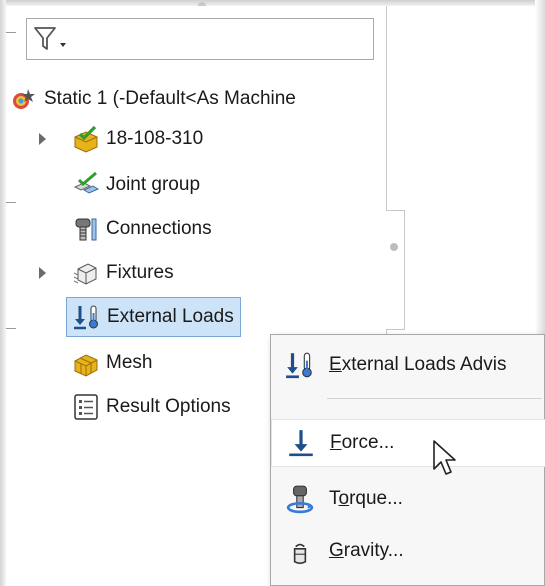  What do you see at coordinates (299, 365) in the screenshot?
I see `external-loads-advisor-icon` at bounding box center [299, 365].